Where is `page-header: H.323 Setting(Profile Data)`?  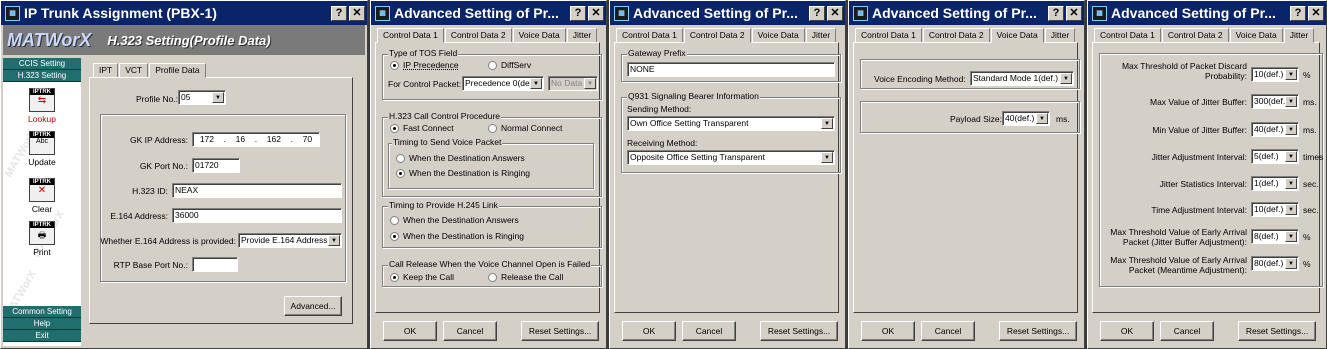
page-header: H.323 Setting(Profile Data) is located at coordinates (189, 40).